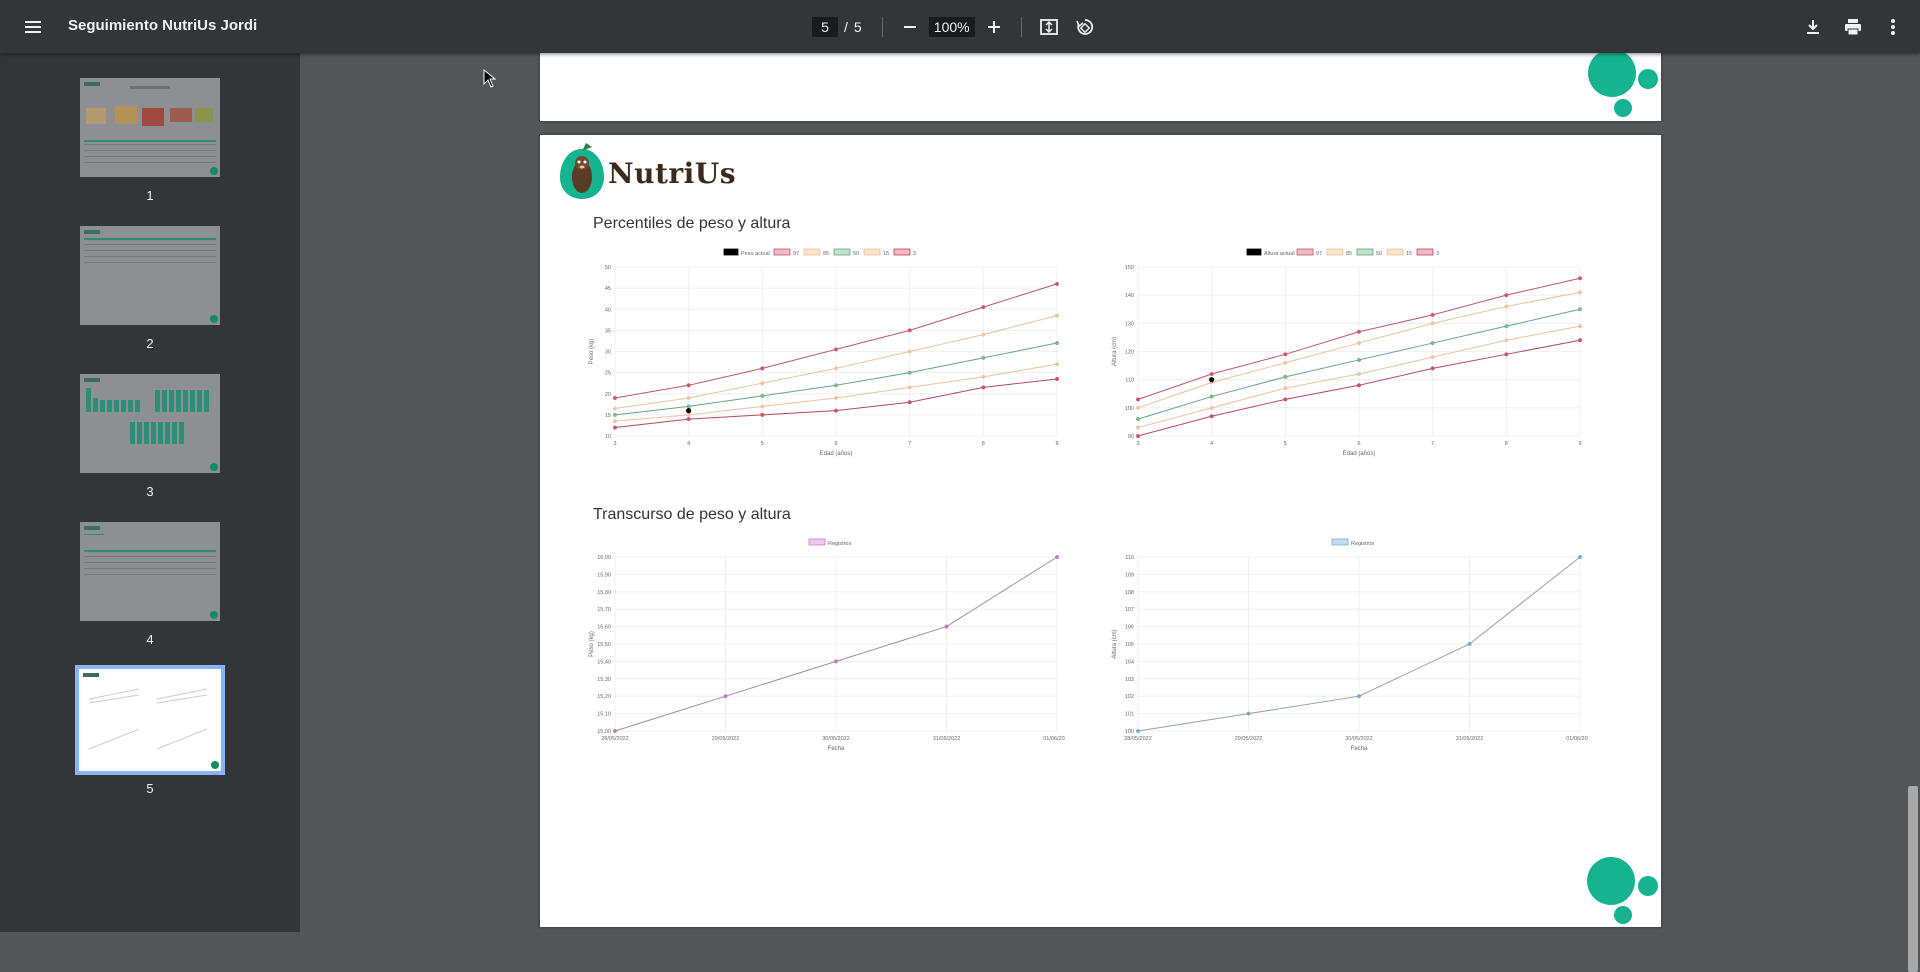 The image size is (1920, 972). Describe the element at coordinates (1913, 512) in the screenshot. I see `vertical-scrollbar` at that location.